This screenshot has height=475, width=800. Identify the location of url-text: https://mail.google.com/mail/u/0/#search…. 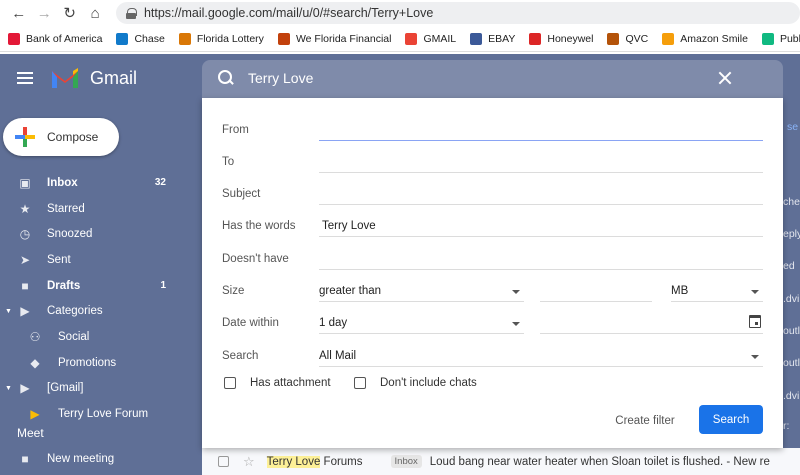
(288, 13).